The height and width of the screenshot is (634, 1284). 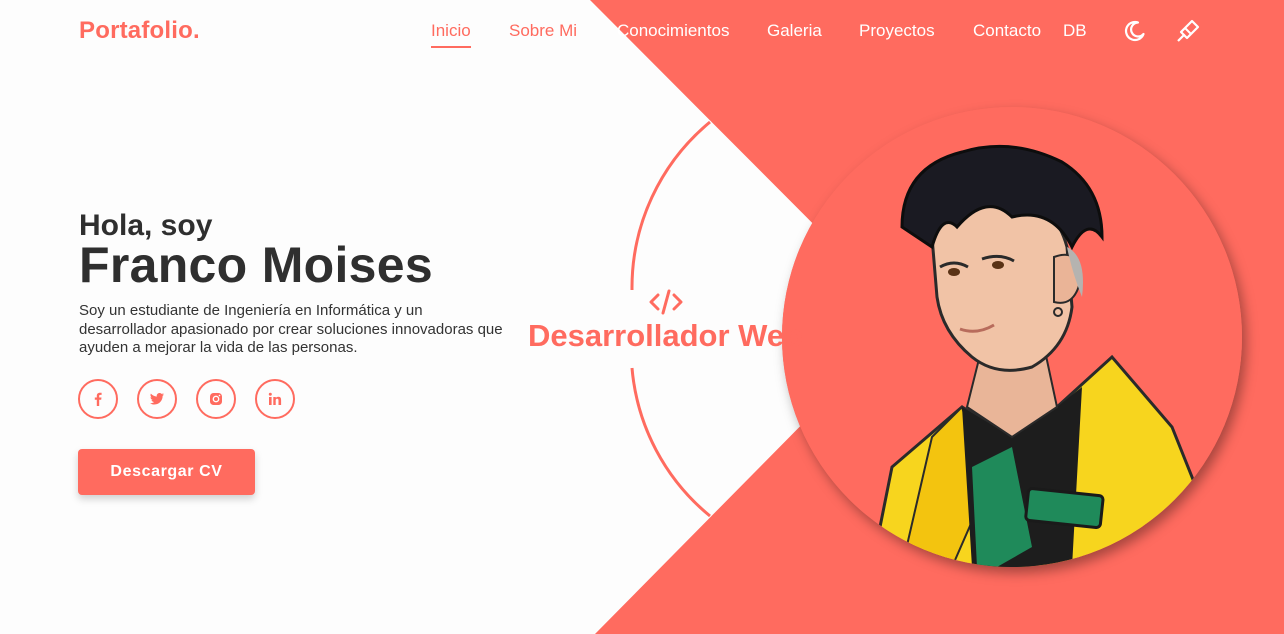 I want to click on twitter-icon, so click(x=157, y=399).